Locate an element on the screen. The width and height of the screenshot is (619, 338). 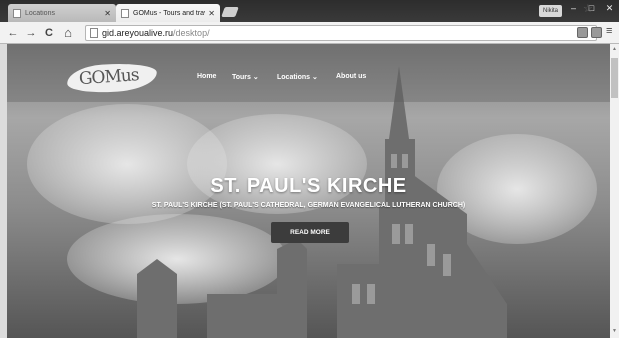
scroll-up-icon: ▲ is located at coordinates (614, 49).